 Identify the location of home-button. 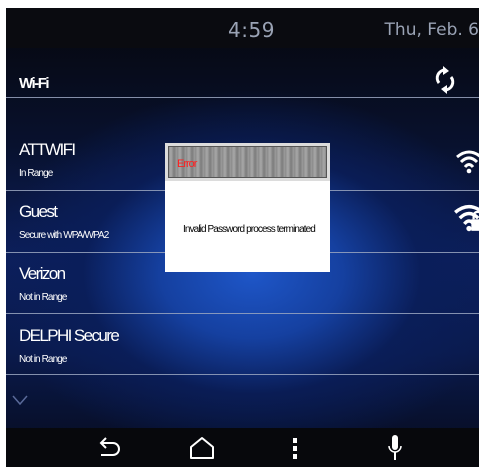
(202, 448).